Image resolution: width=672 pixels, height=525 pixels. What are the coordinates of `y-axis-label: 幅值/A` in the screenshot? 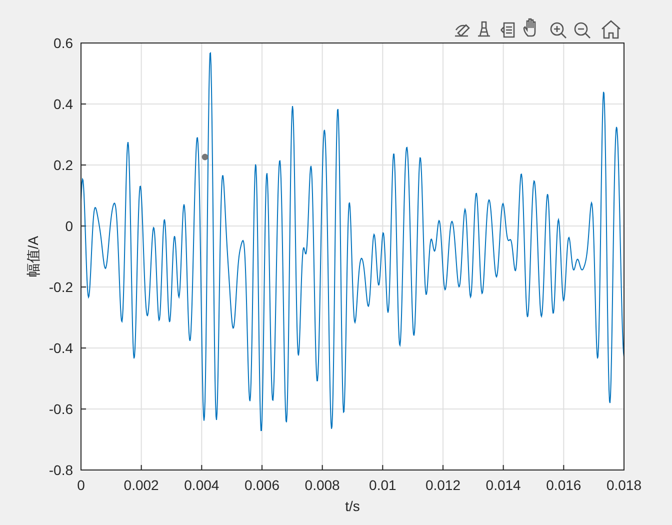 It's located at (33, 257).